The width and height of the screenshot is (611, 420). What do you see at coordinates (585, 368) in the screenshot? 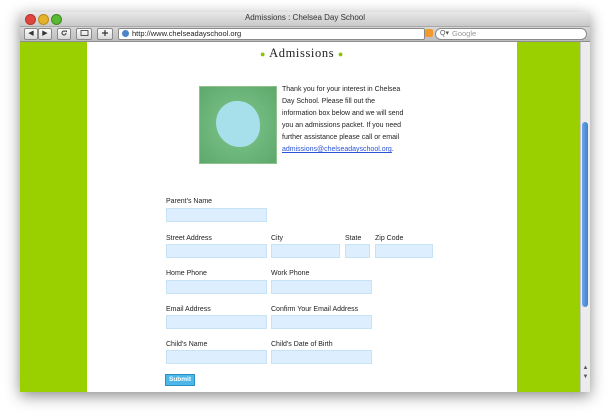
I see `scroll-up-arrow-icon: ▲` at bounding box center [585, 368].